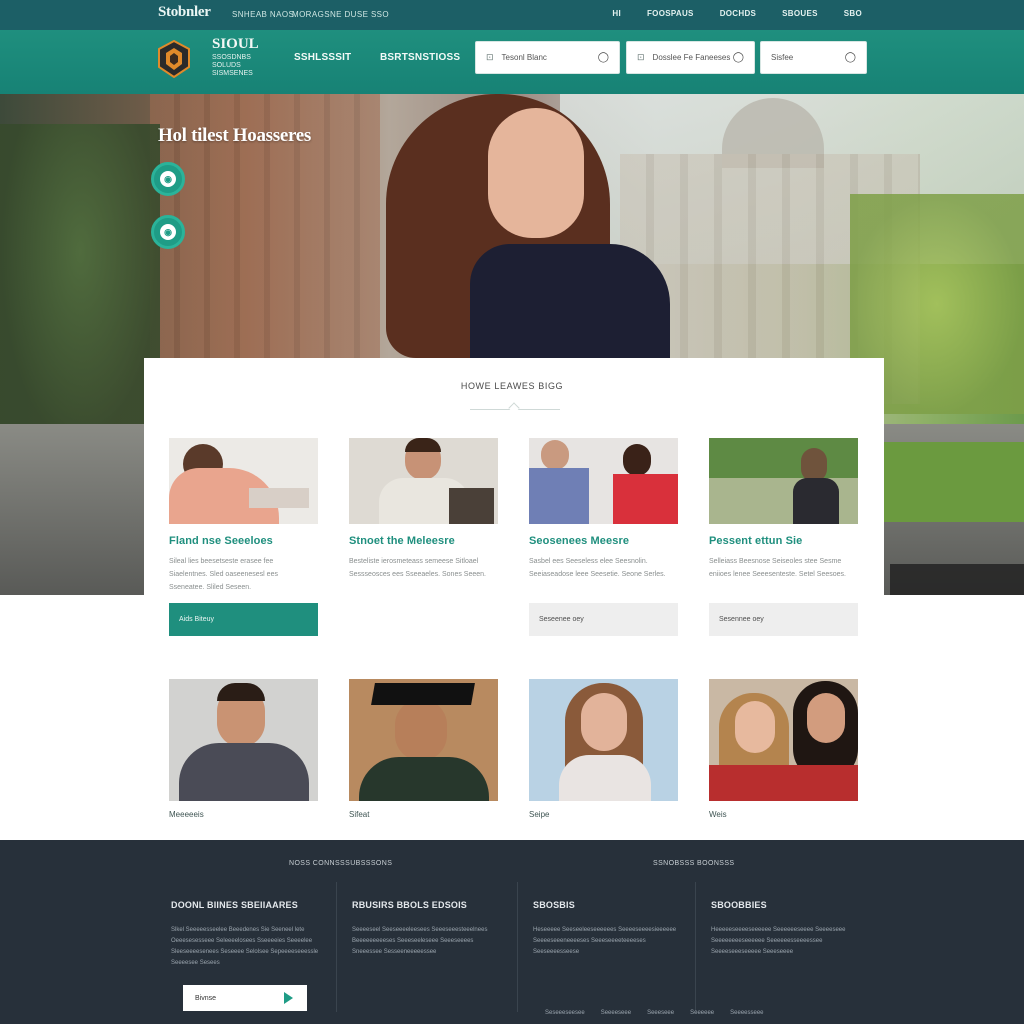 The image size is (1024, 1024). What do you see at coordinates (263, 14) in the screenshot?
I see `tagline-1: SNHEAB NAOS` at bounding box center [263, 14].